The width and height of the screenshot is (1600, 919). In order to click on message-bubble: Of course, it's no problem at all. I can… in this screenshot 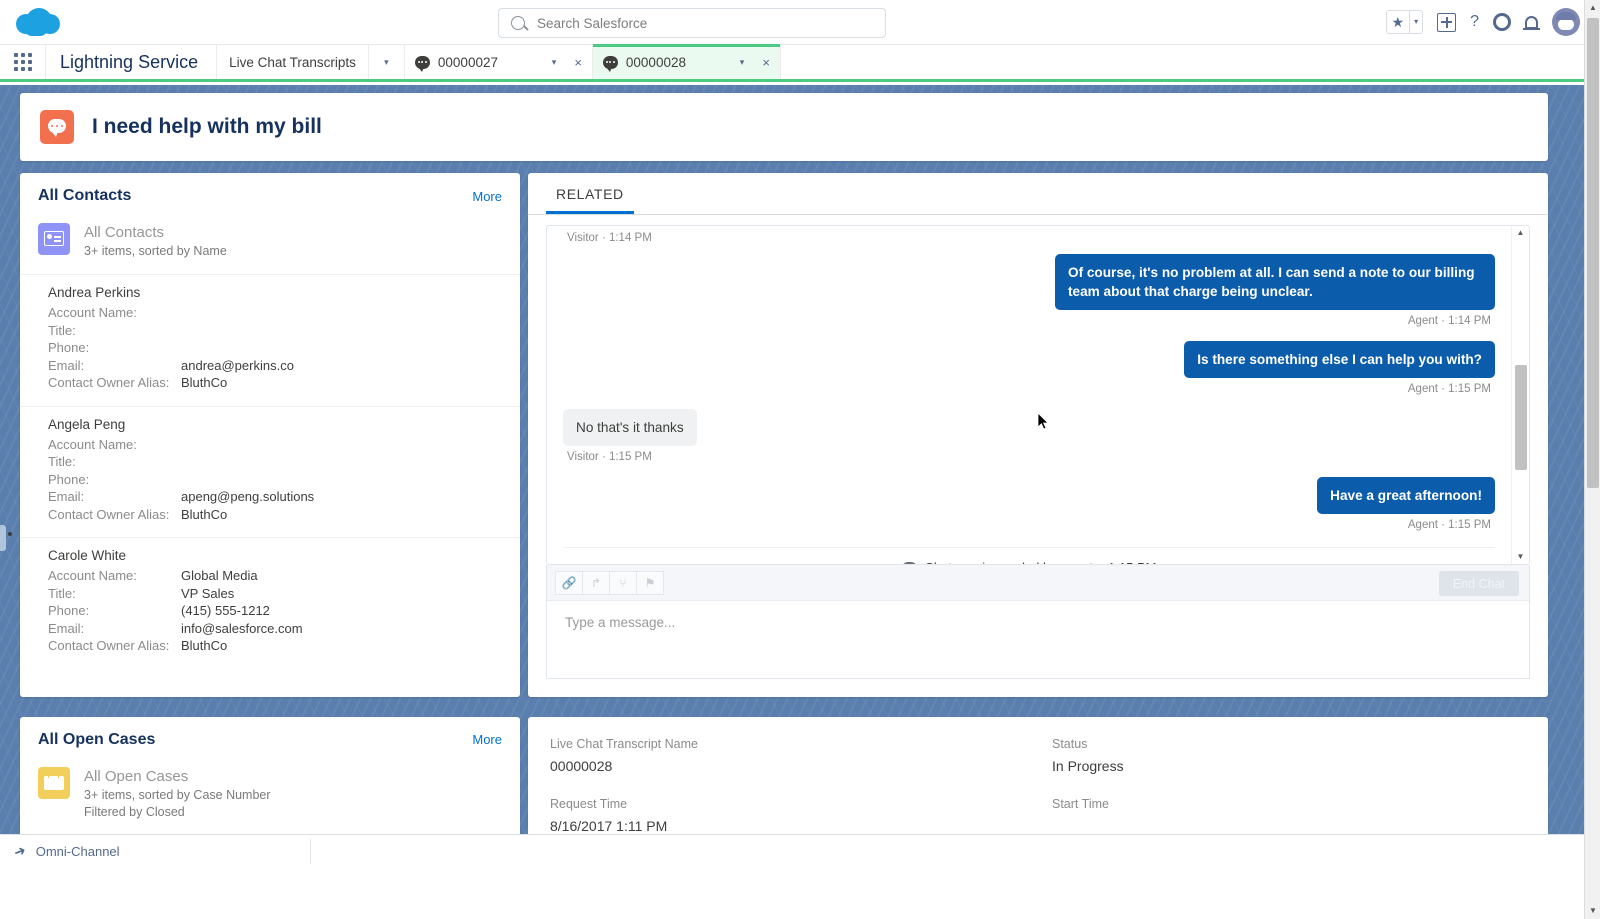, I will do `click(1275, 282)`.